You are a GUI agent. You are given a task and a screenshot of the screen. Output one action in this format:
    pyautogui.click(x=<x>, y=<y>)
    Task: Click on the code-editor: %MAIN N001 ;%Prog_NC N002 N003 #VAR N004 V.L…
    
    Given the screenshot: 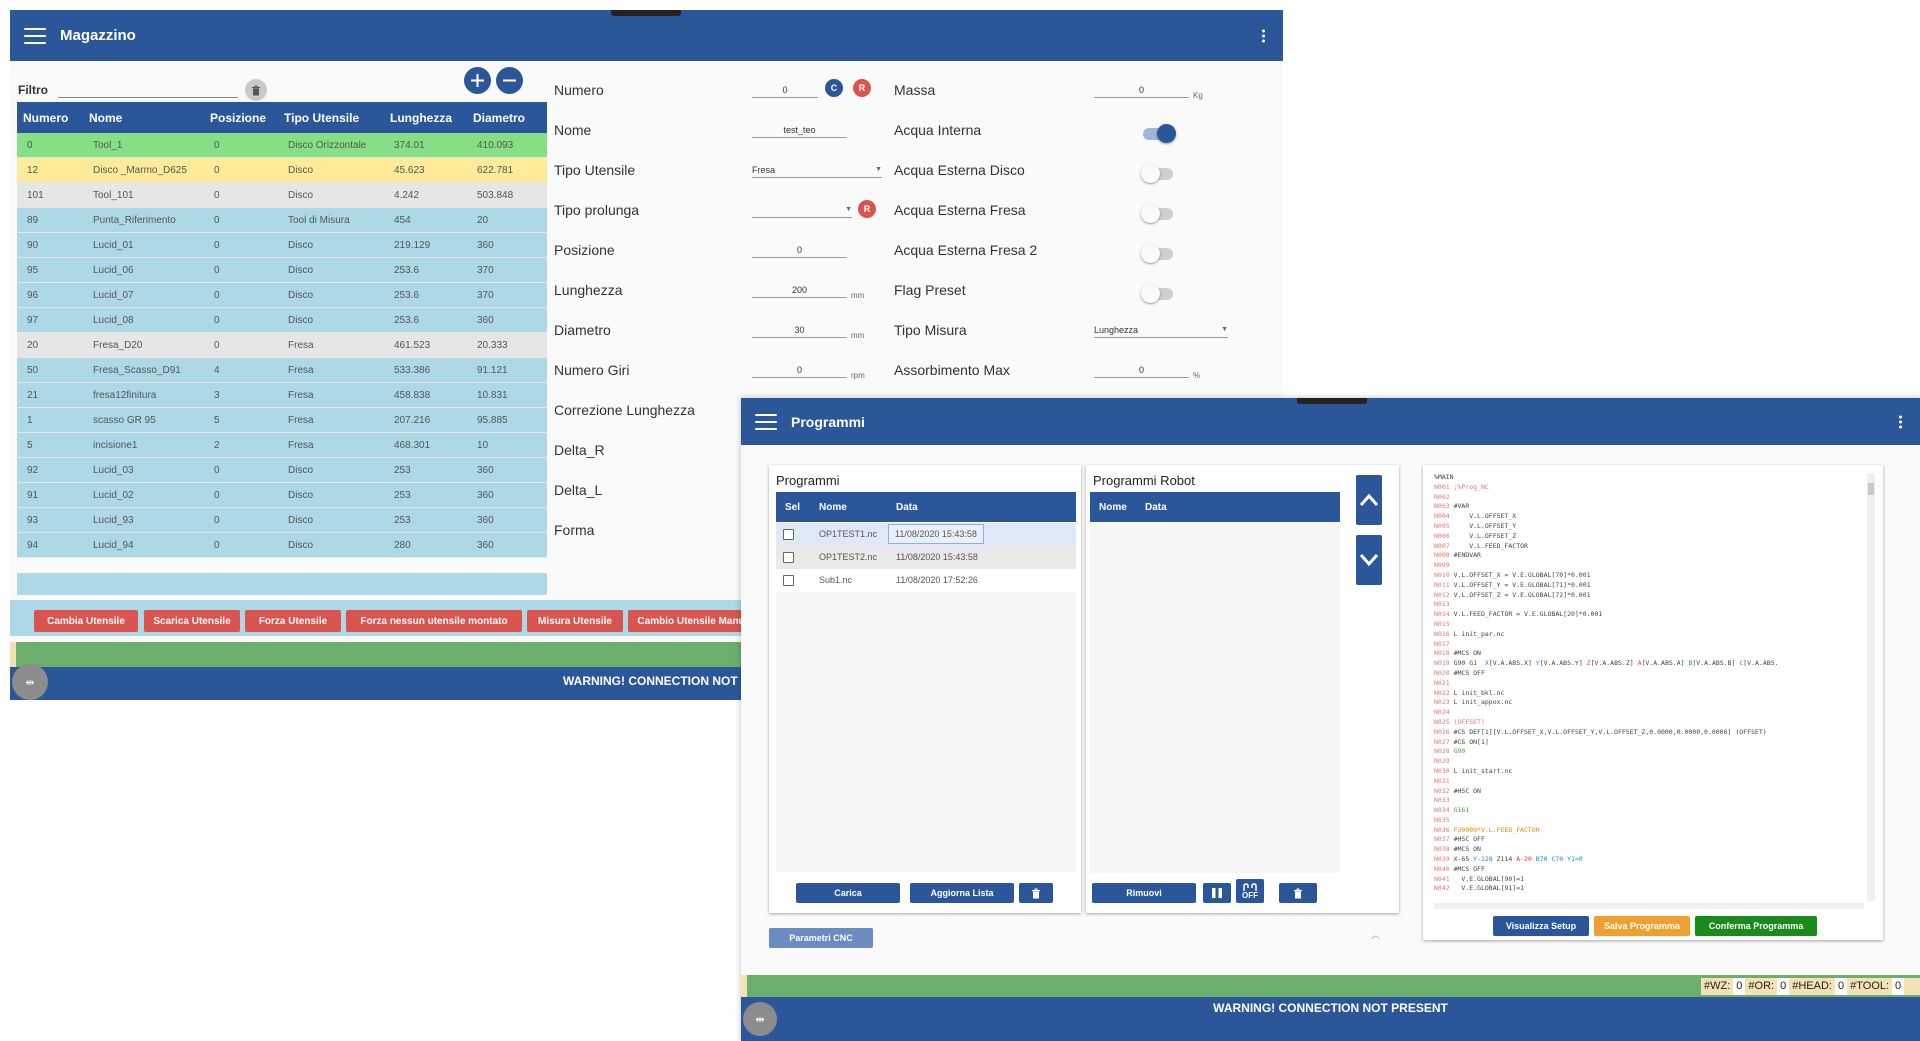 What is the action you would take?
    pyautogui.click(x=1644, y=683)
    